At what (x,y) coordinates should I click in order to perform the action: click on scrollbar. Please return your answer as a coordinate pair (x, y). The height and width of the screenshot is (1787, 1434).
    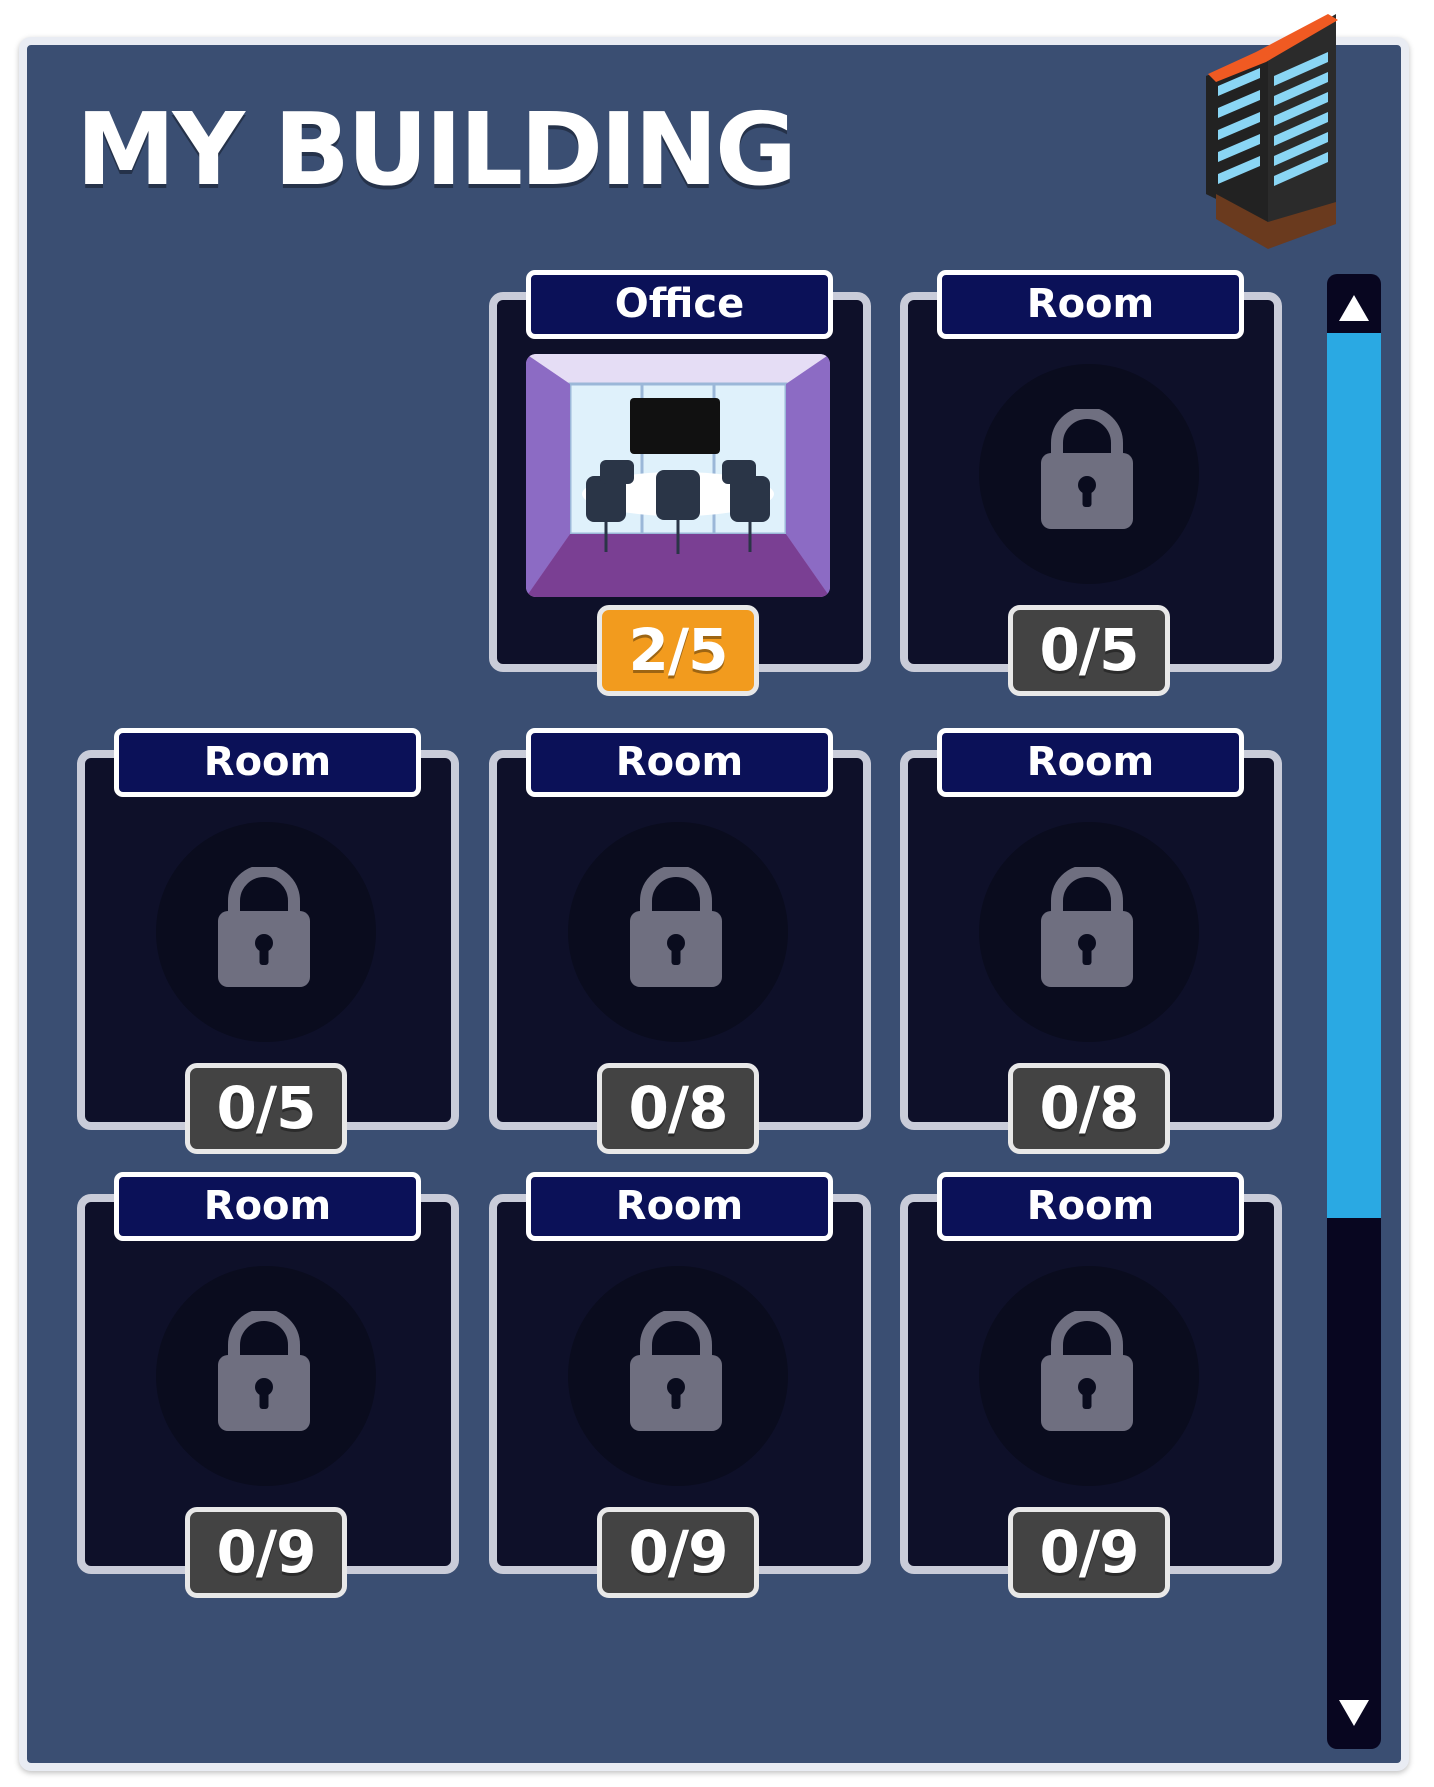
    Looking at the image, I should click on (1354, 1011).